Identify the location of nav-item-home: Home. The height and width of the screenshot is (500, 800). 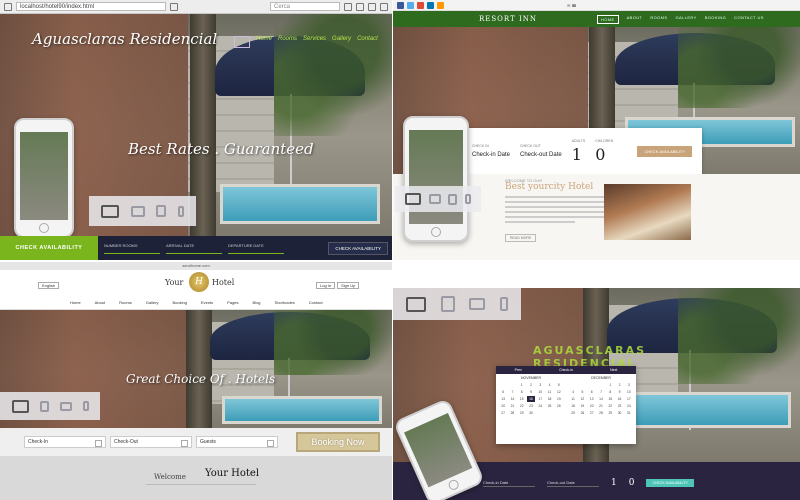
(264, 42).